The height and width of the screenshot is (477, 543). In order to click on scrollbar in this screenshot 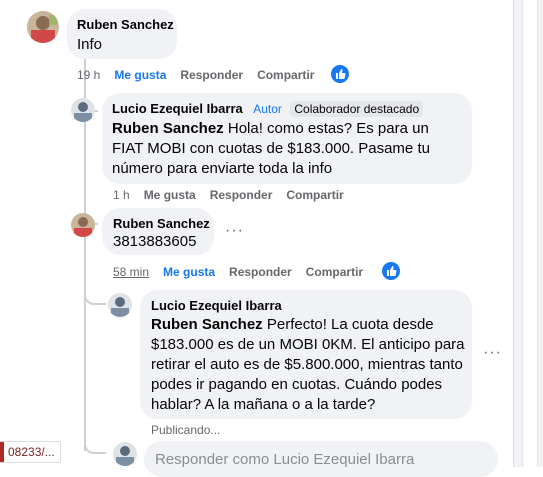, I will do `click(528, 233)`.